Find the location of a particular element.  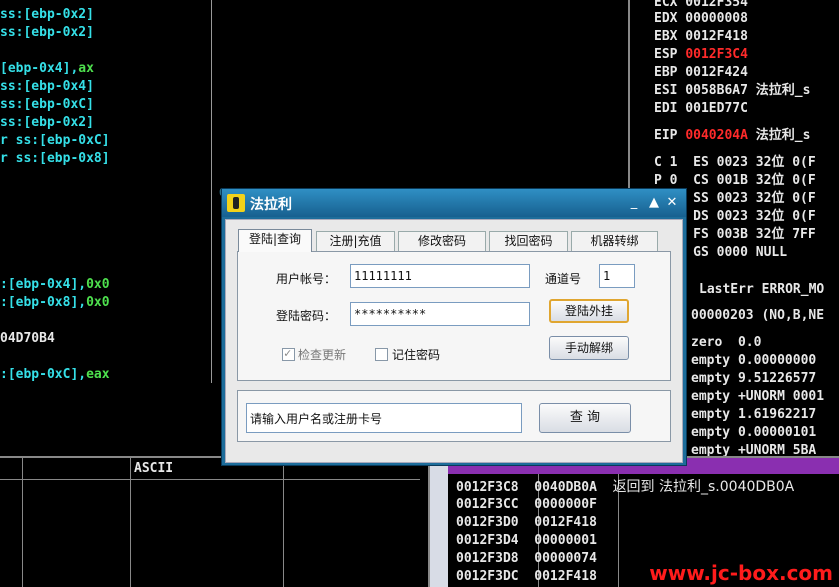

stack-value: 0040DB0A is located at coordinates (565, 487).